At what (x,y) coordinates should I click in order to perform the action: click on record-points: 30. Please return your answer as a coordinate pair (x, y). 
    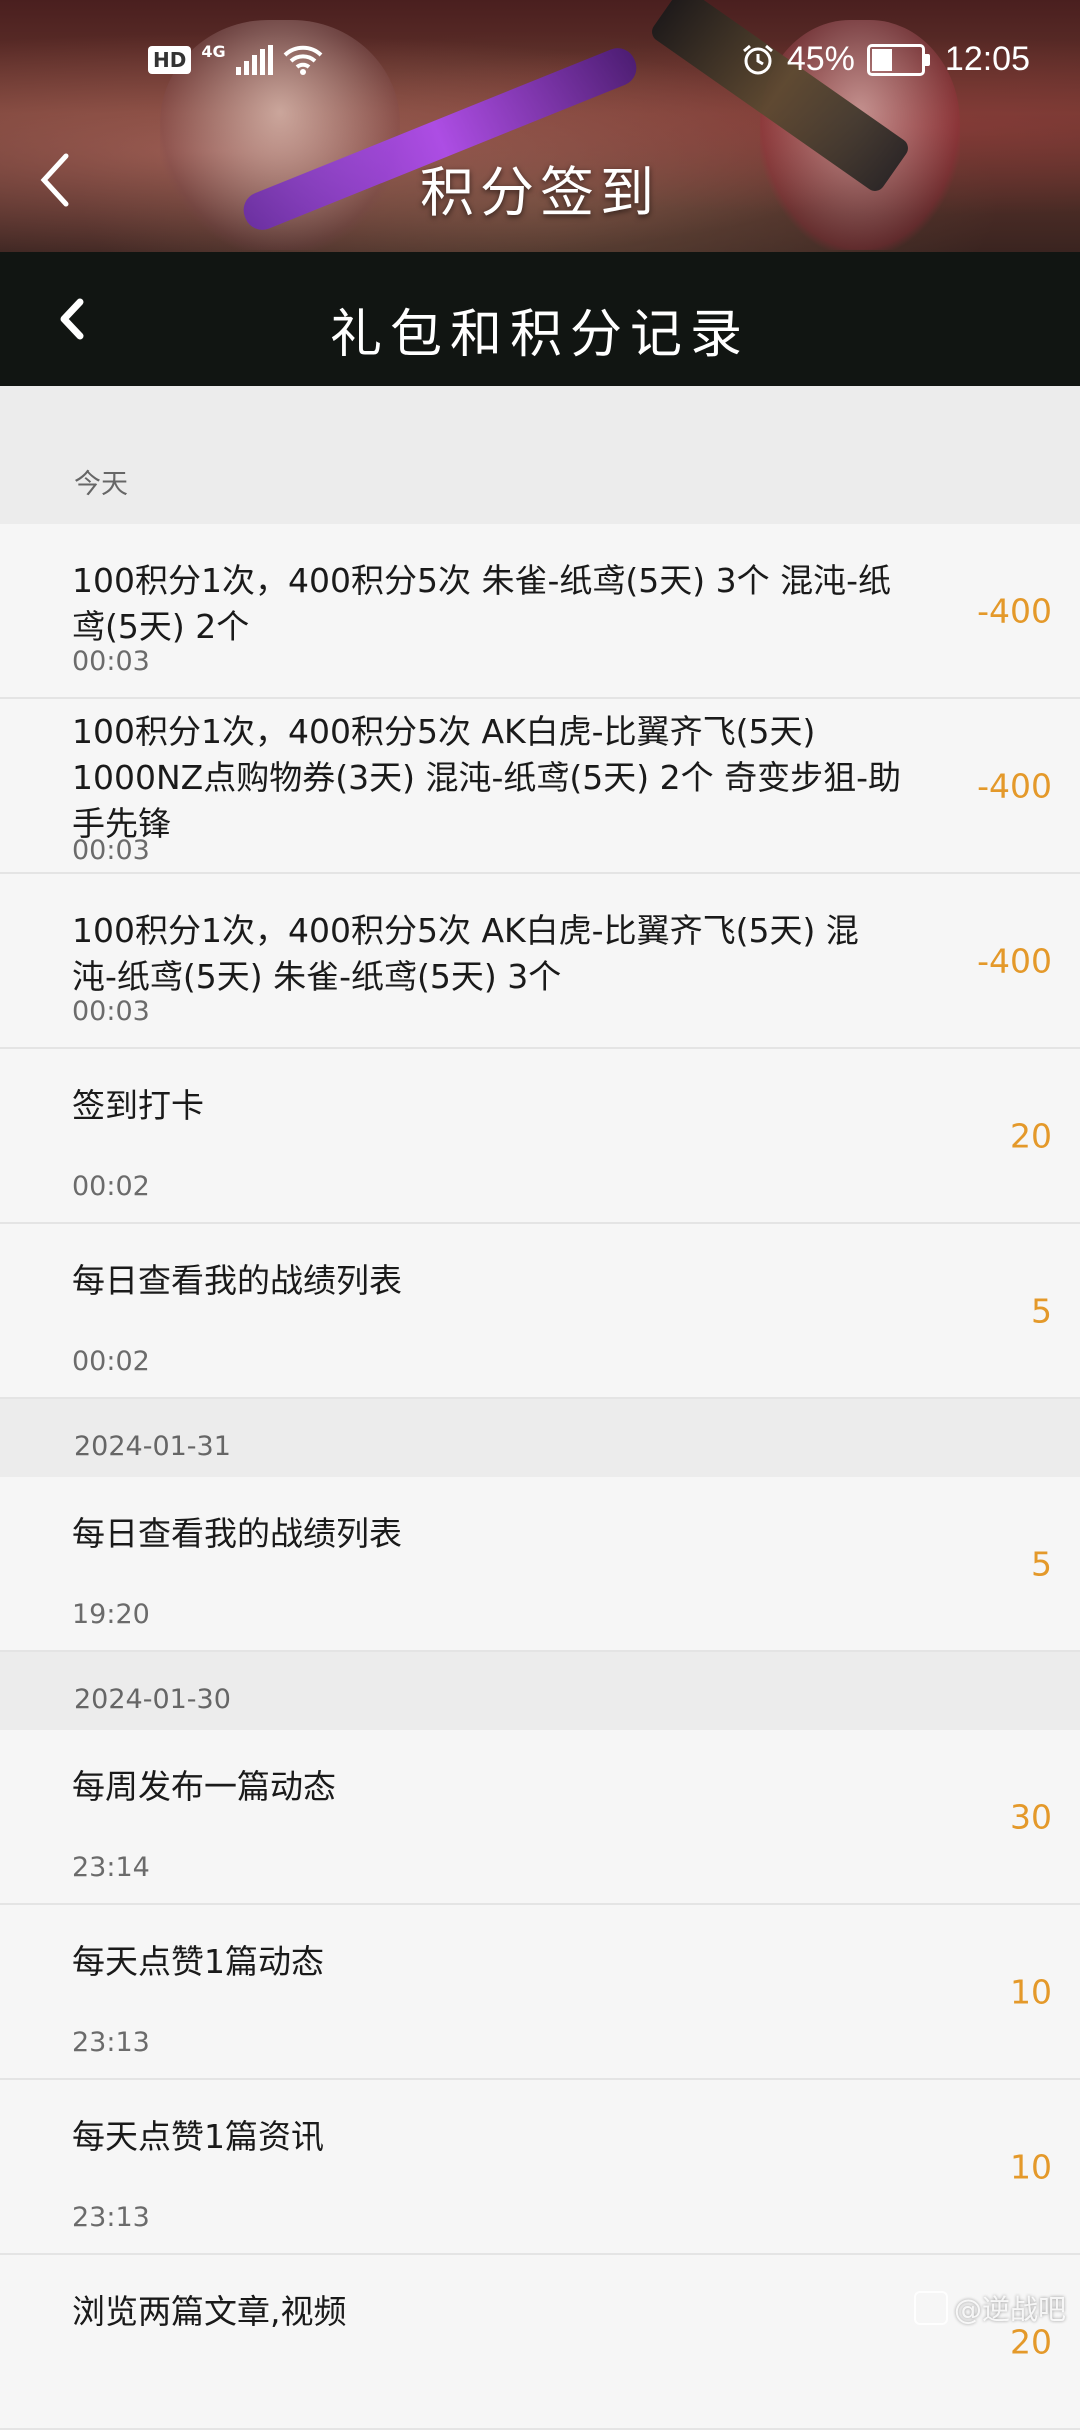
    Looking at the image, I should click on (1031, 1816).